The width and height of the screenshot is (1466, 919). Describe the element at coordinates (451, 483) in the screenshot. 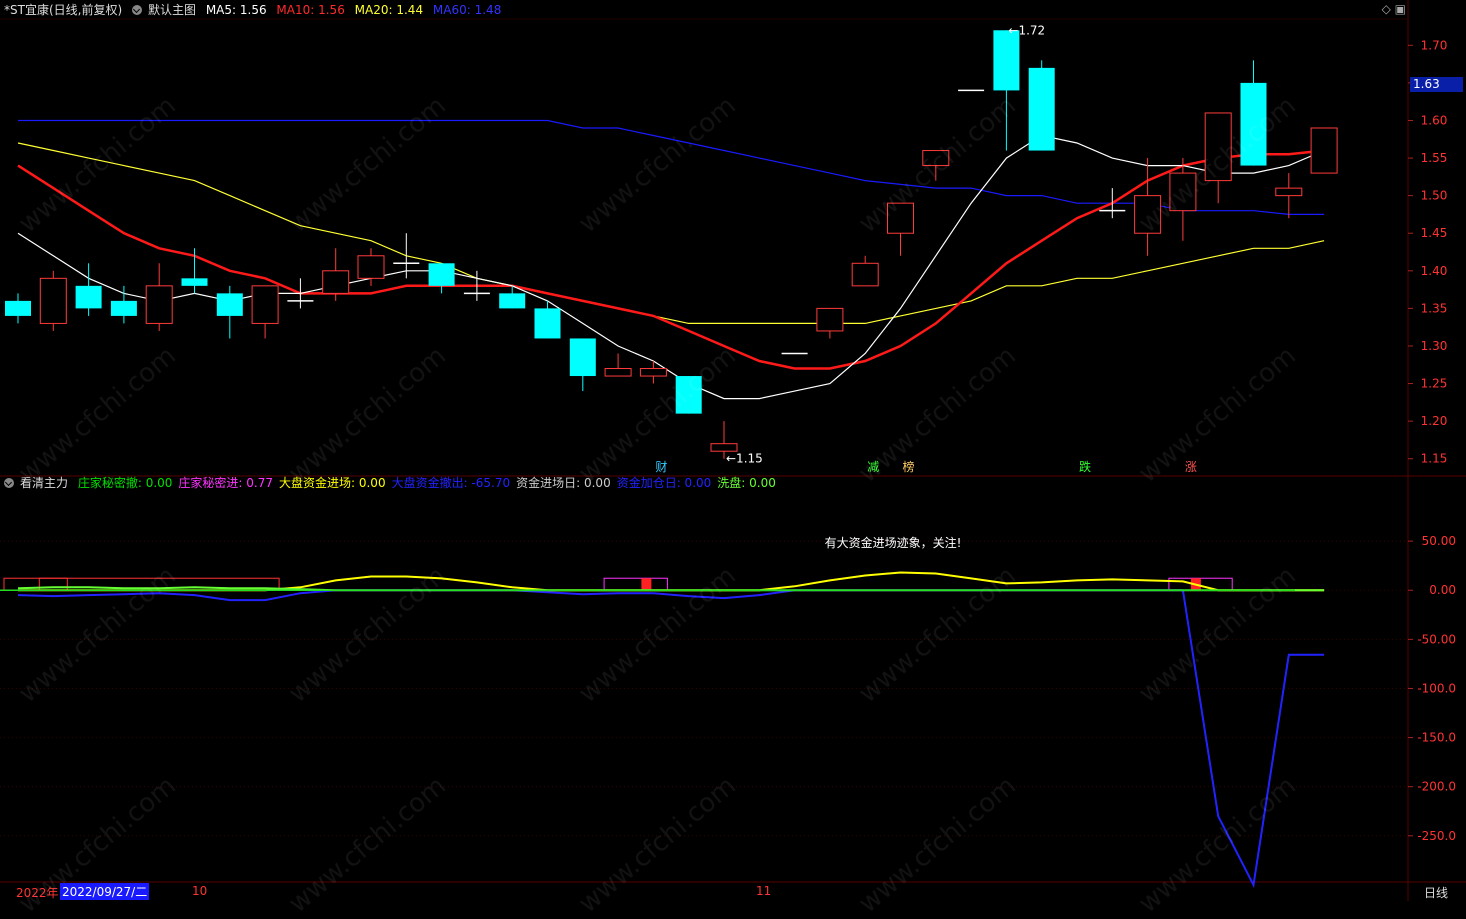

I see `indicator-value-3: 大盘资金撤出: -65.70` at that location.